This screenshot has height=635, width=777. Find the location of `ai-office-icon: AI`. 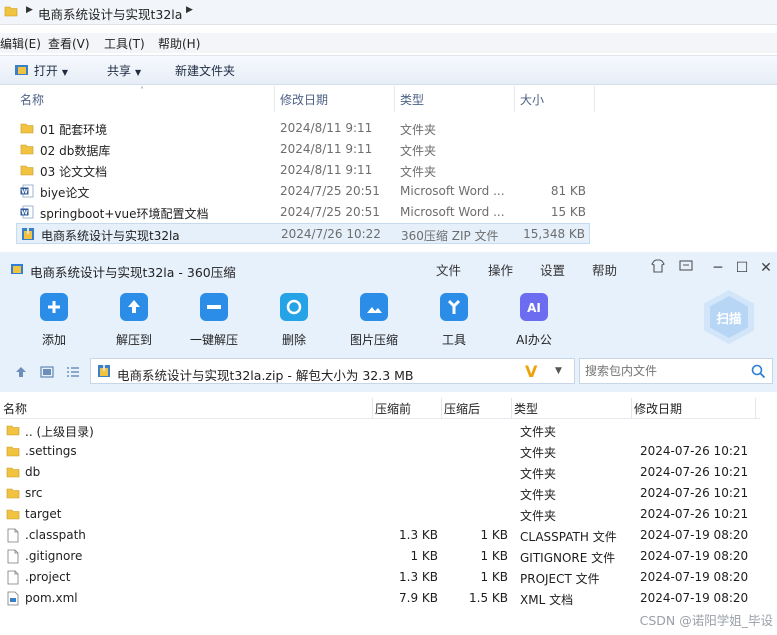

ai-office-icon: AI is located at coordinates (534, 307).